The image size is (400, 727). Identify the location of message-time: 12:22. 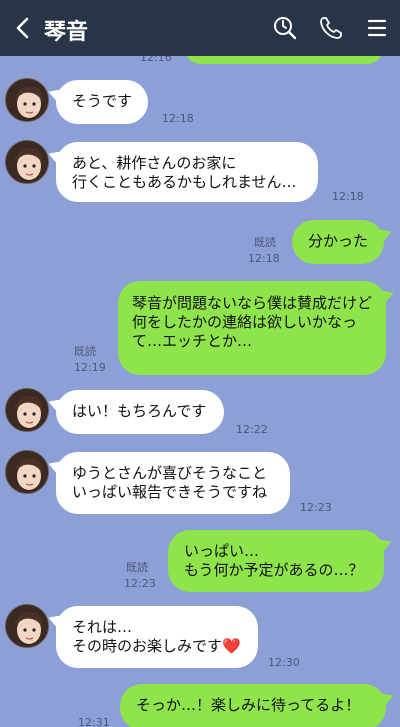
(252, 429).